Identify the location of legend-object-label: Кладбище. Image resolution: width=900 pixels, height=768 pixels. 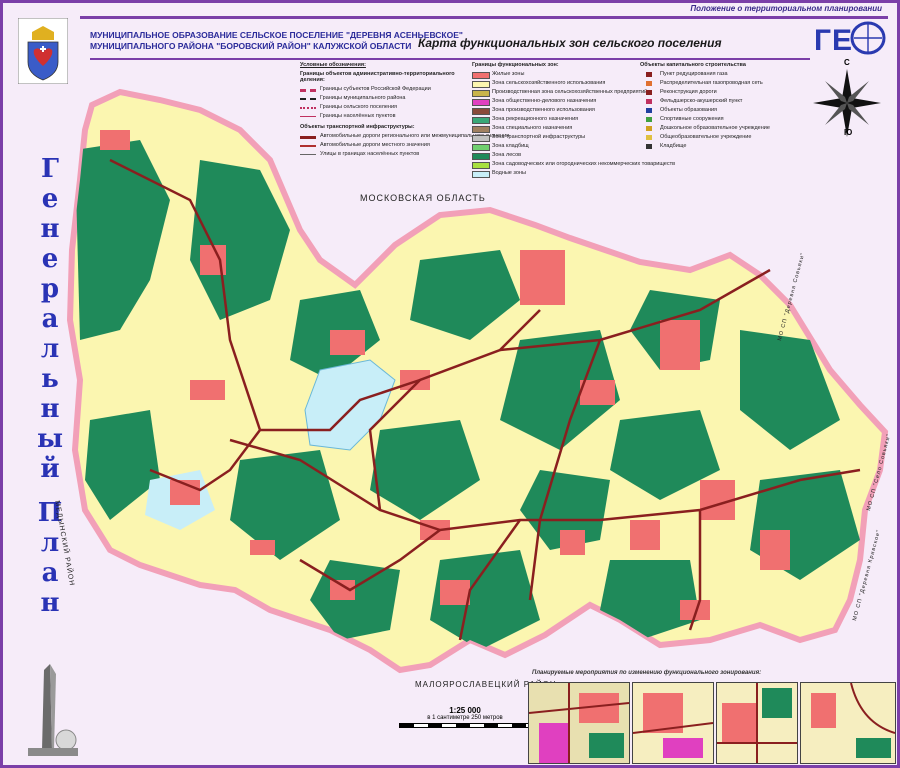
(673, 146).